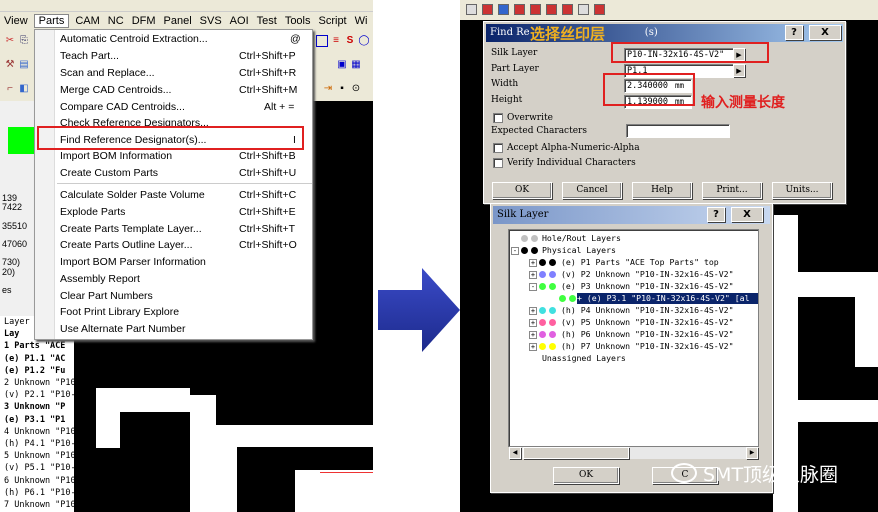 The height and width of the screenshot is (512, 878). What do you see at coordinates (16, 21) in the screenshot?
I see `menu-view: View` at bounding box center [16, 21].